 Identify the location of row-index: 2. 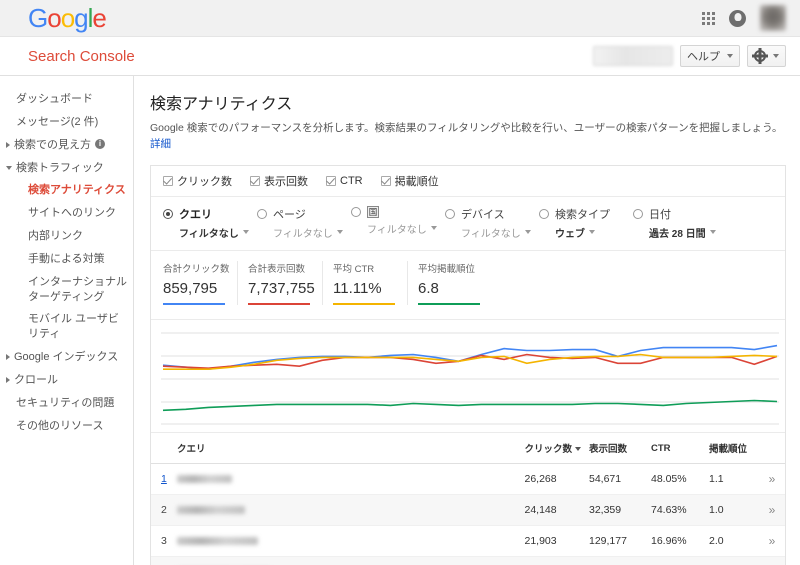
(164, 510).